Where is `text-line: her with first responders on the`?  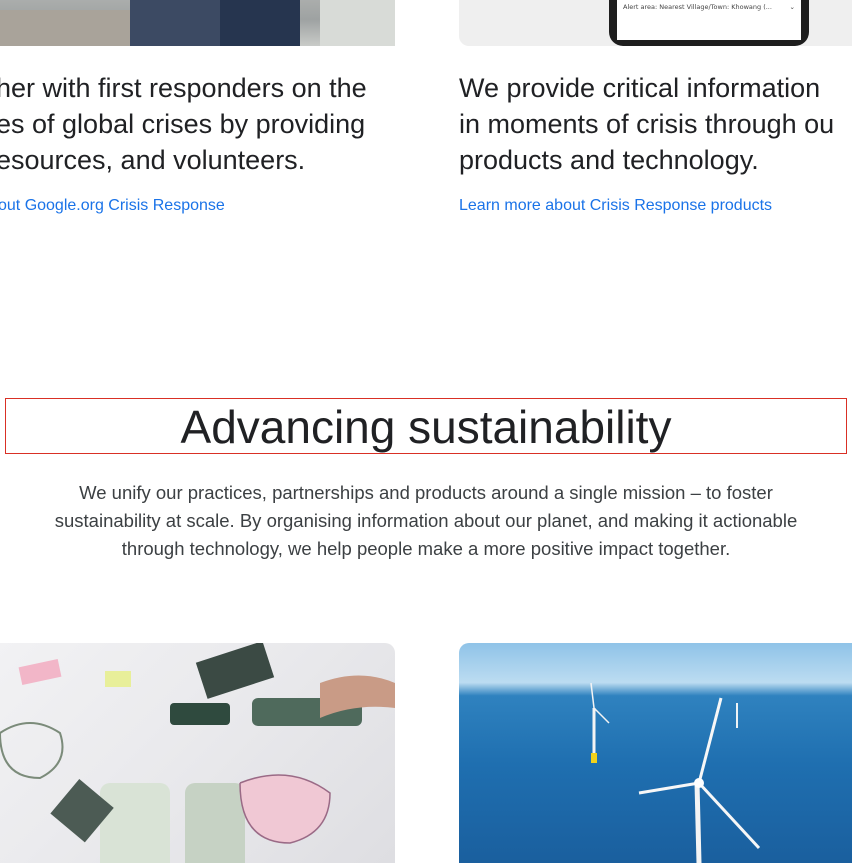
text-line: her with first responders on the is located at coordinates (183, 88).